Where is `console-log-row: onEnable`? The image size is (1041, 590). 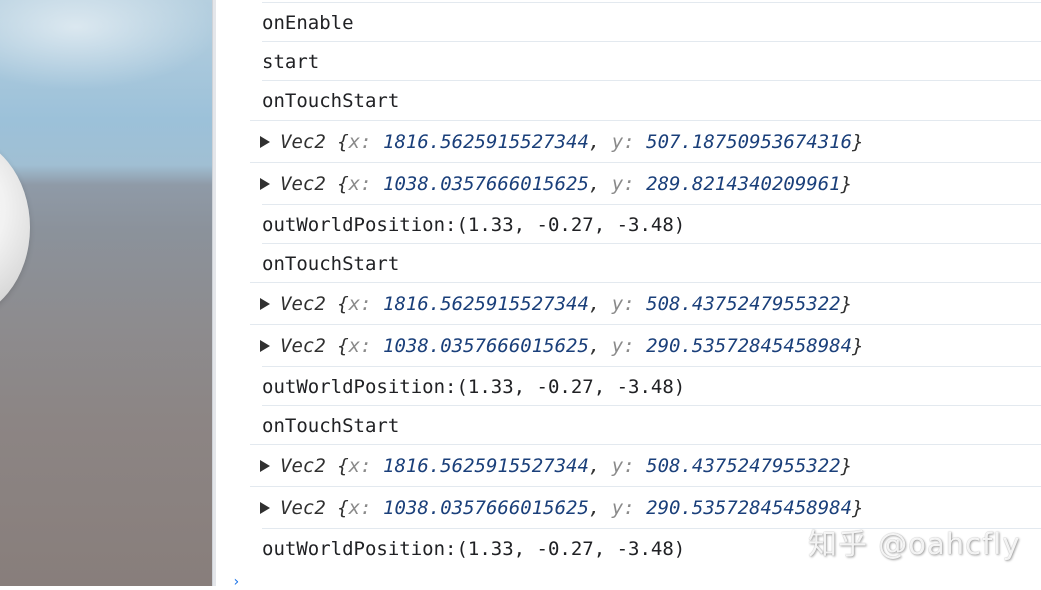 console-log-row: onEnable is located at coordinates (651, 22).